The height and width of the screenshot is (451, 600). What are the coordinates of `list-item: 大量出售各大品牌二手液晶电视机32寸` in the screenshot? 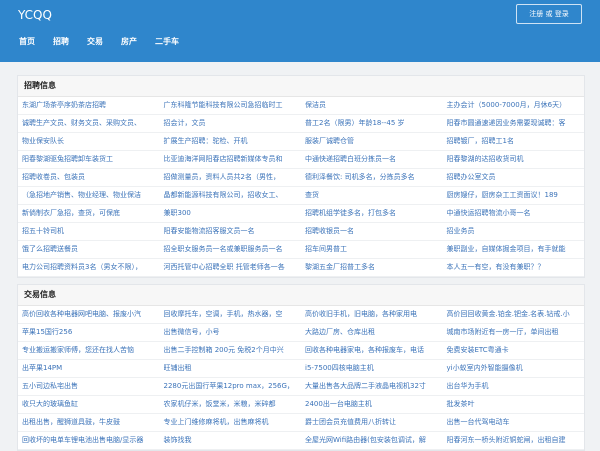 It's located at (372, 387).